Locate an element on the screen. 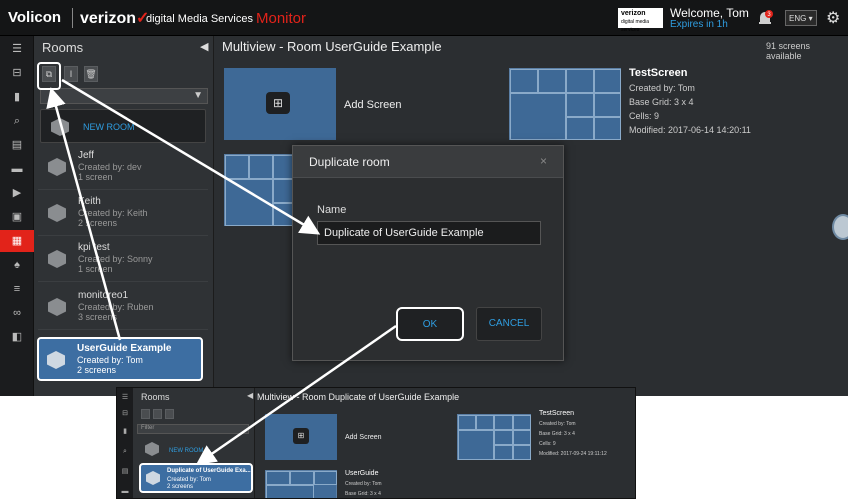 This screenshot has width=848, height=499. welcome-text: Welcome, Tom is located at coordinates (709, 13).